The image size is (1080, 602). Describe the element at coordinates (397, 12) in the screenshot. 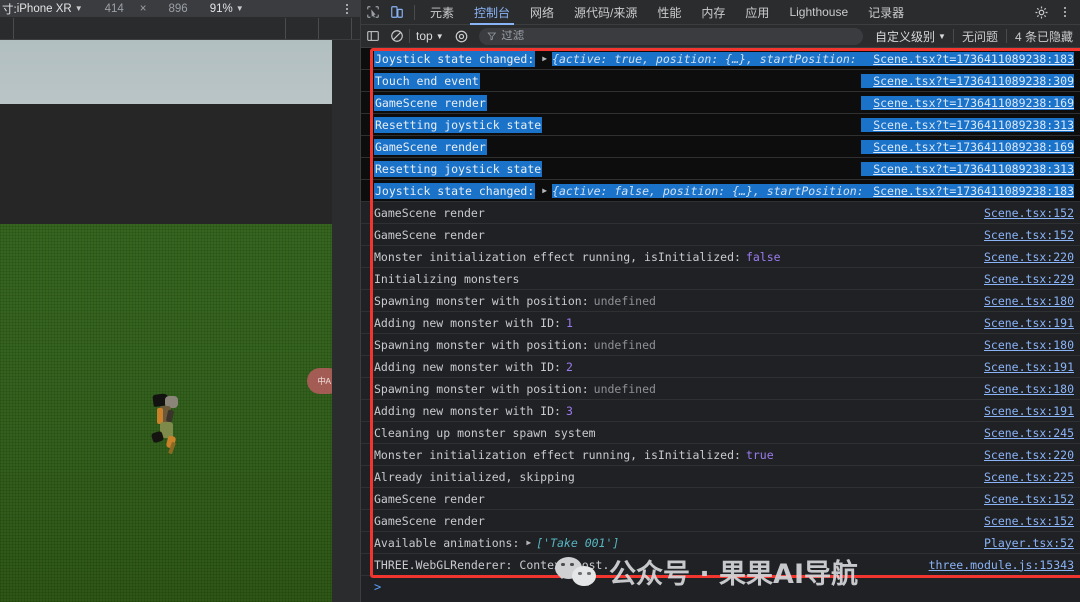

I see `device-toolbar-toggle-icon` at that location.